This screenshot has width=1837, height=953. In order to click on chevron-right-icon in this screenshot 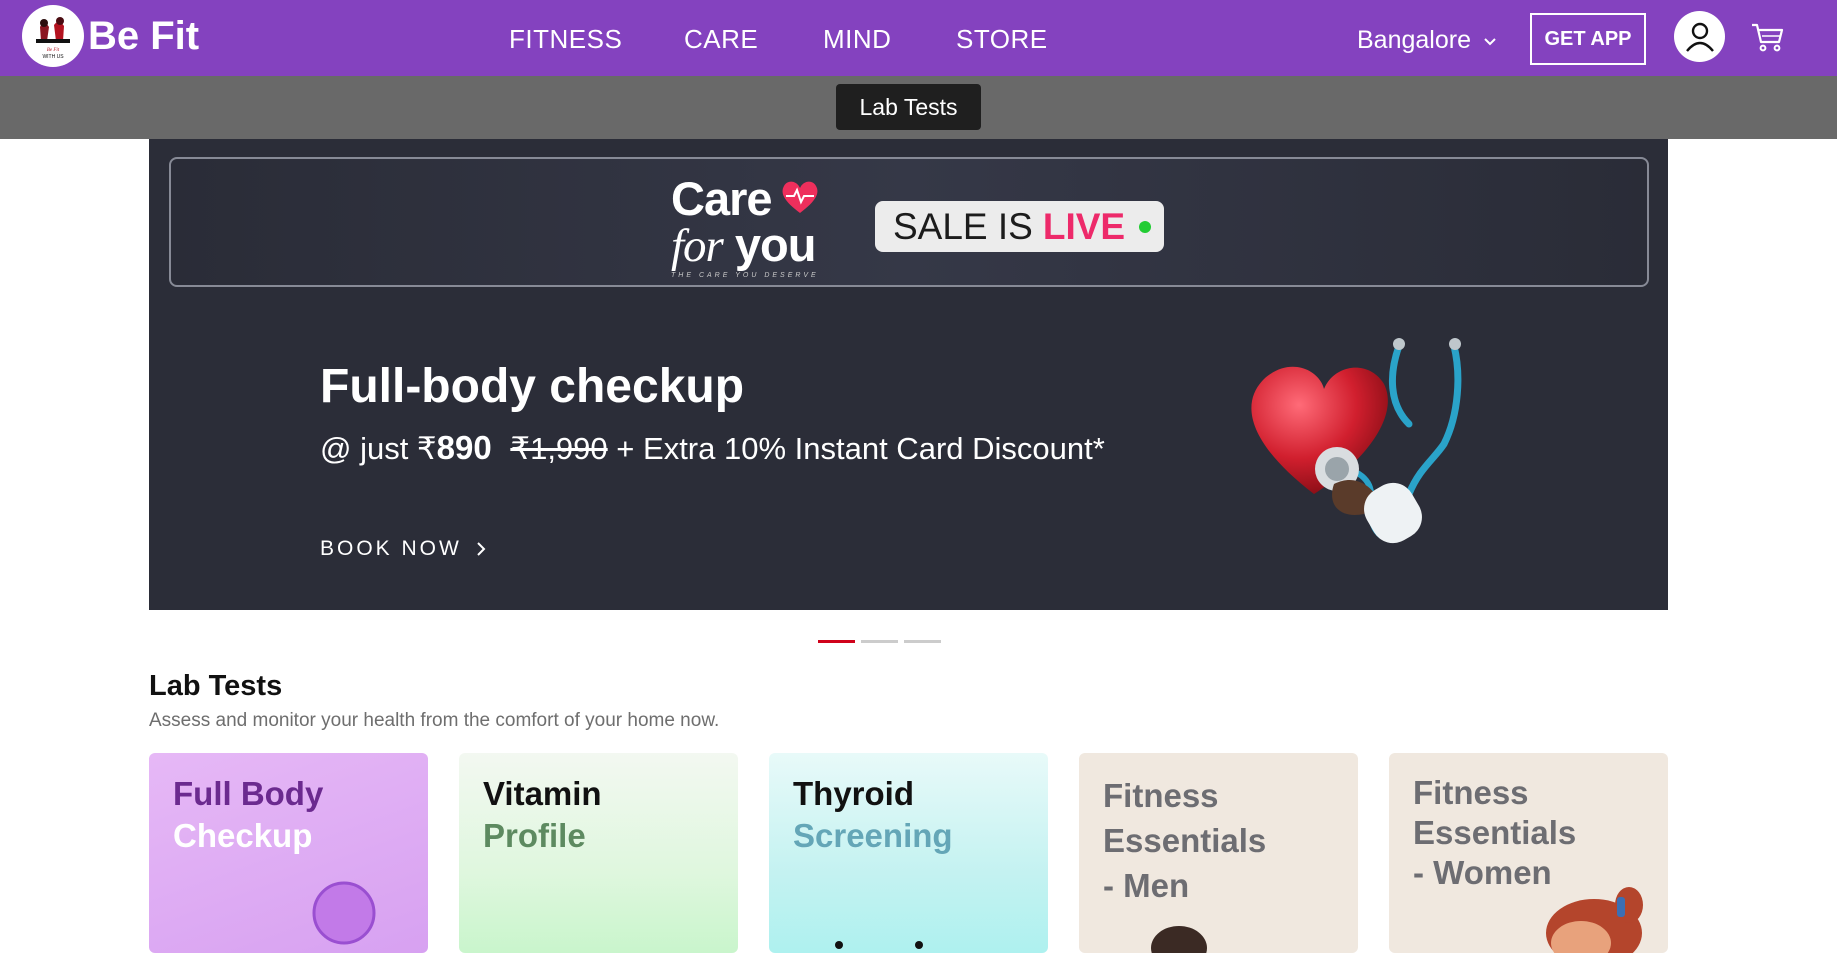, I will do `click(481, 549)`.